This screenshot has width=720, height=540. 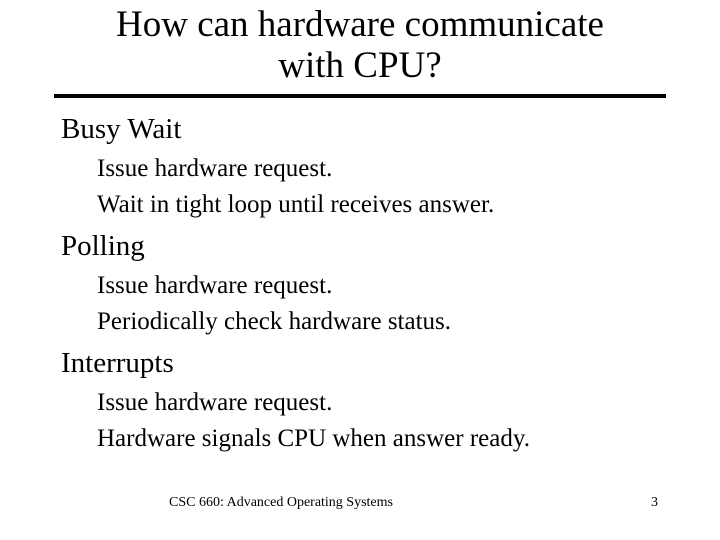 I want to click on slide-title-line-1: How can hardware communicate, so click(x=360, y=24).